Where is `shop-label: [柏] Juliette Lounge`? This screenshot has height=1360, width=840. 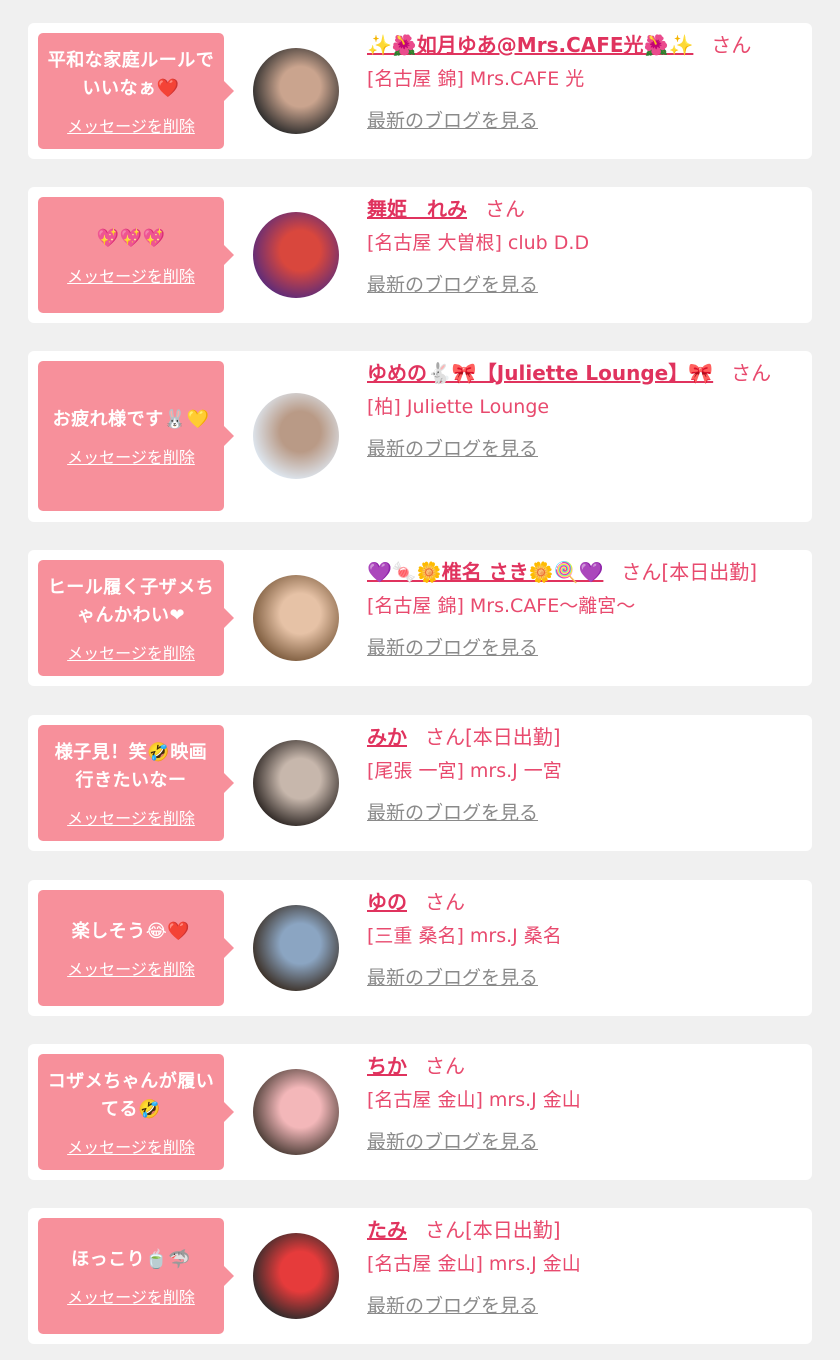 shop-label: [柏] Juliette Lounge is located at coordinates (458, 407).